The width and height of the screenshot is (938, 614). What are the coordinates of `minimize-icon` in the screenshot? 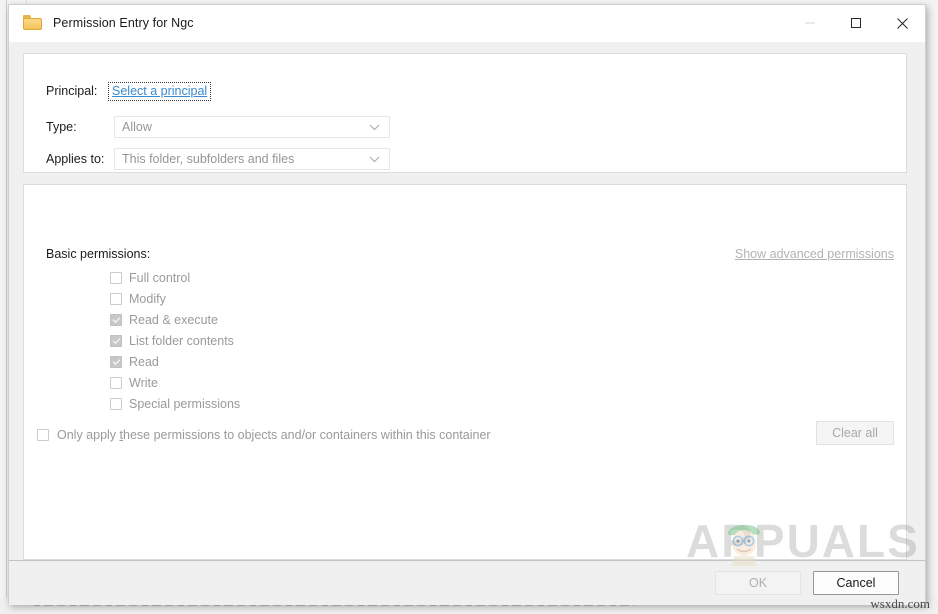 It's located at (810, 23).